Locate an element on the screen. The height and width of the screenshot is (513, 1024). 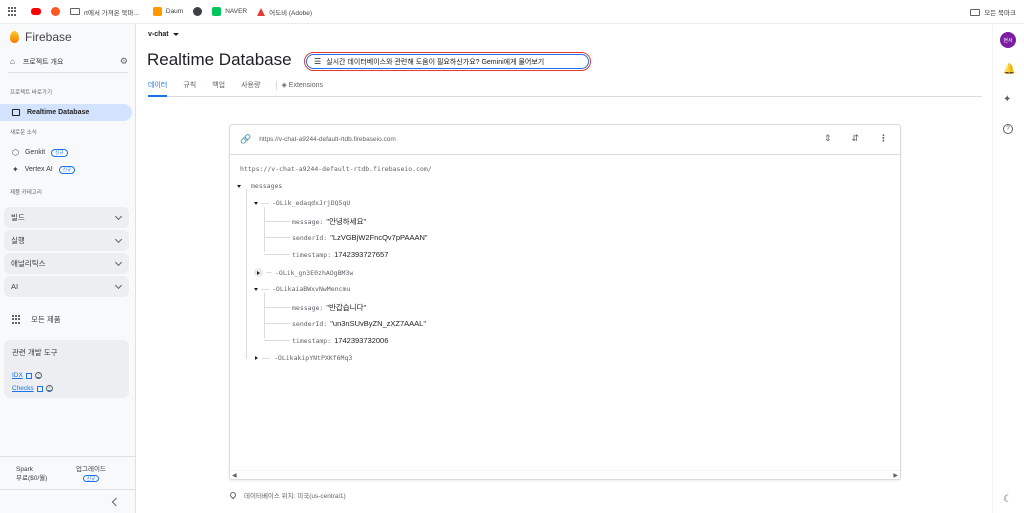
category-ai: AI is located at coordinates (66, 286).